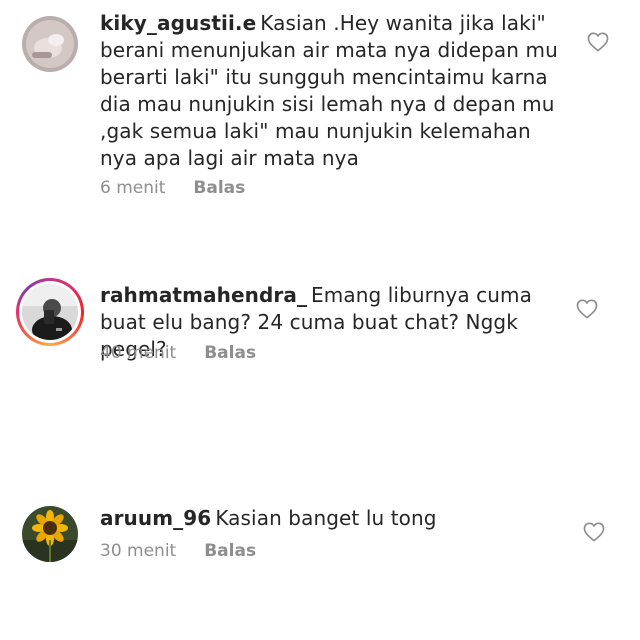  I want to click on comment-meta: 6 menit Balas, so click(172, 188).